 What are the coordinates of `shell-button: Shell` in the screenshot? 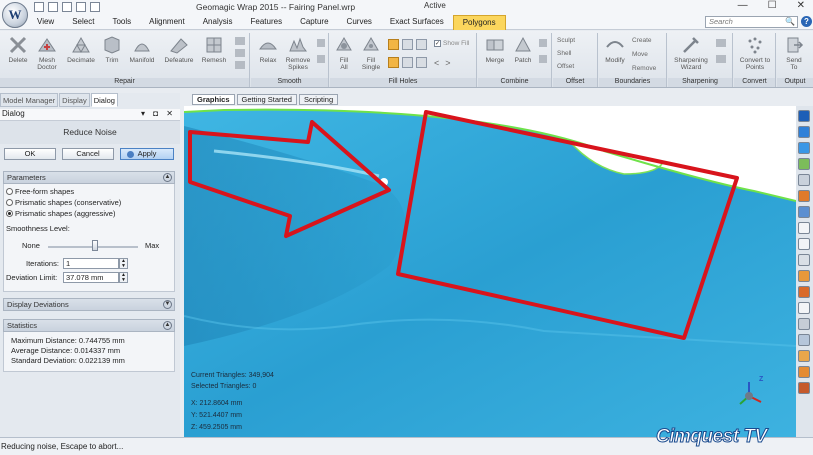 It's located at (564, 53).